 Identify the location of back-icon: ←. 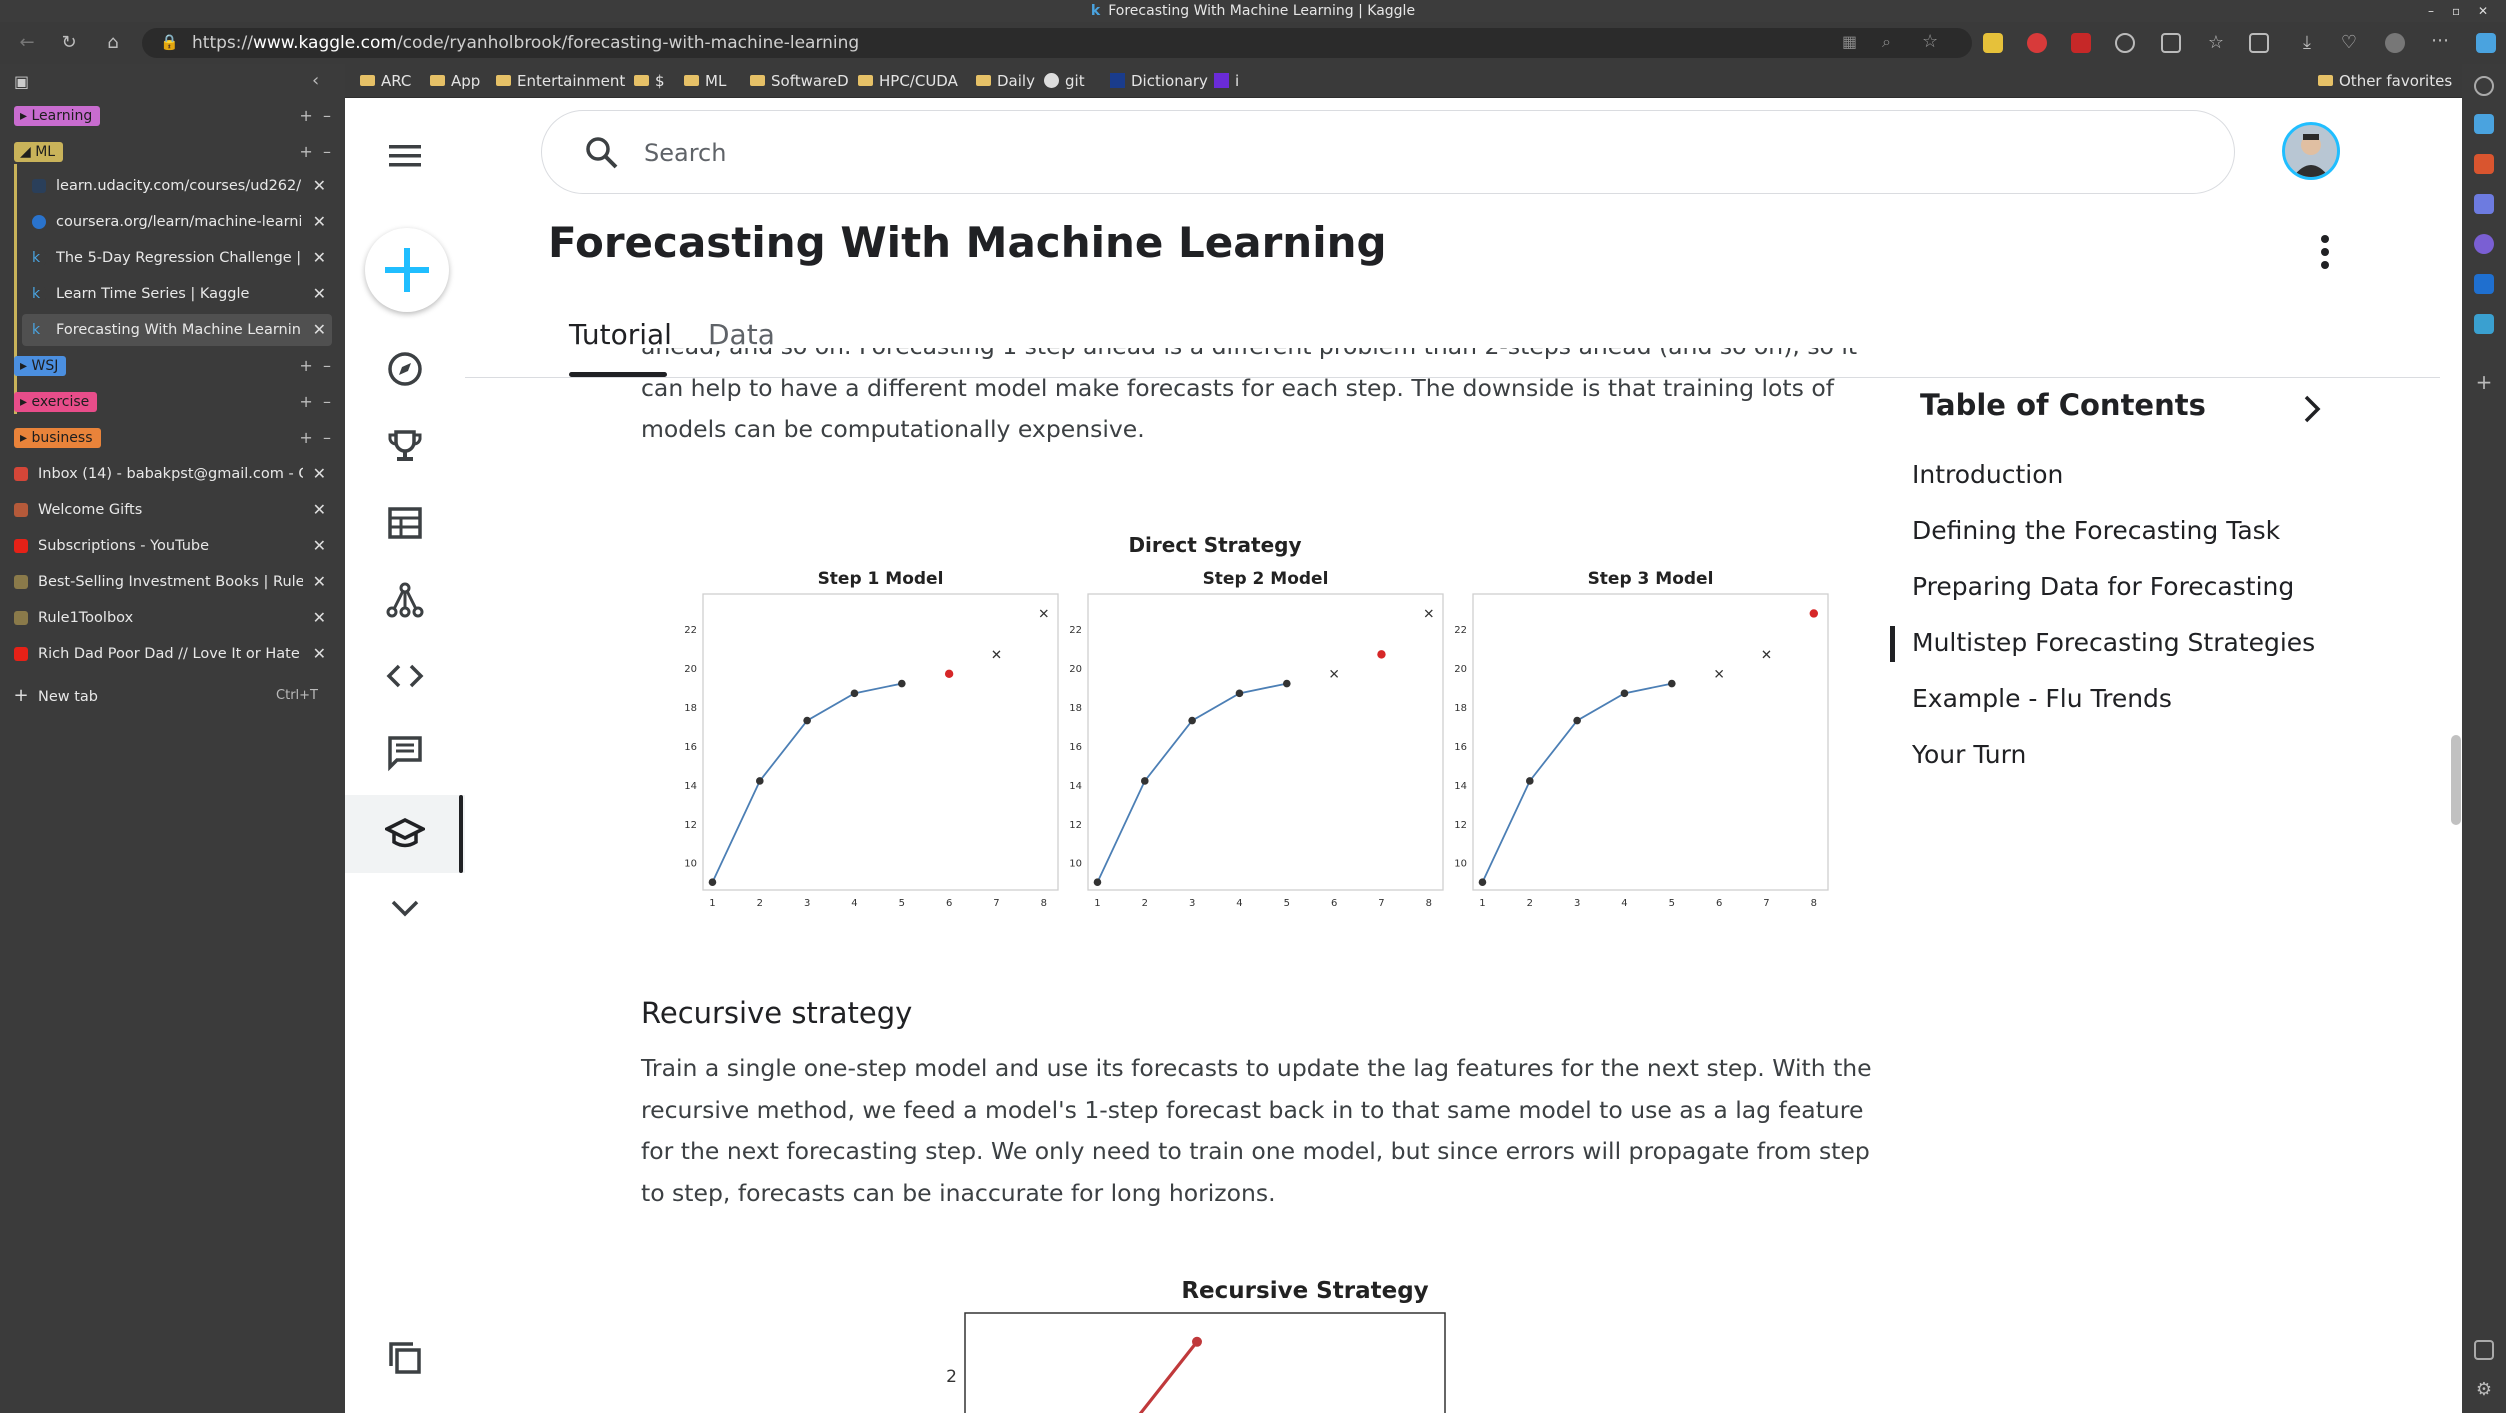
(27, 43).